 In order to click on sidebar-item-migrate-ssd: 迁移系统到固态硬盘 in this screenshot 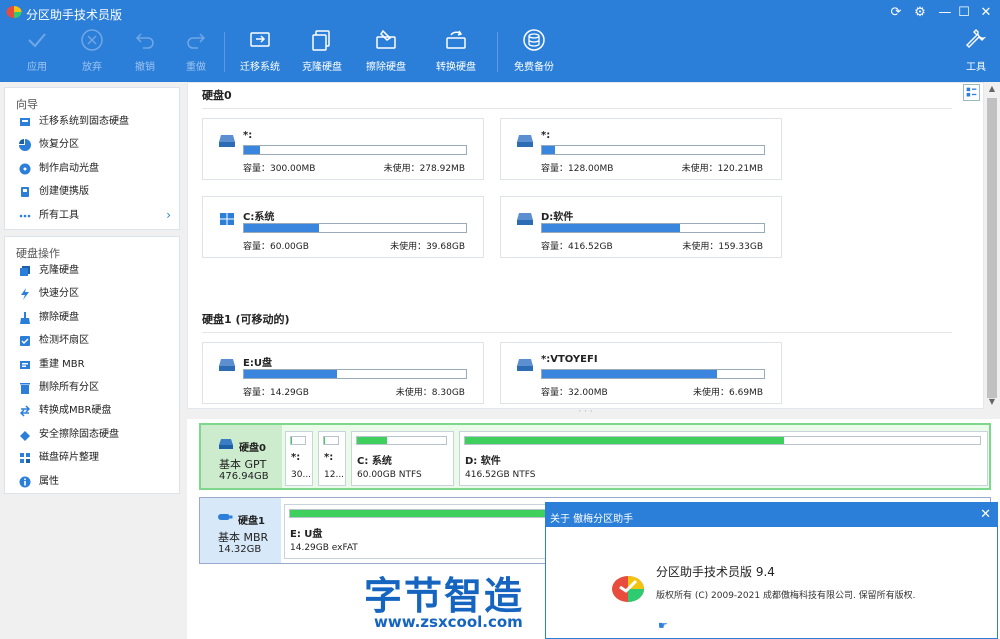, I will do `click(92, 121)`.